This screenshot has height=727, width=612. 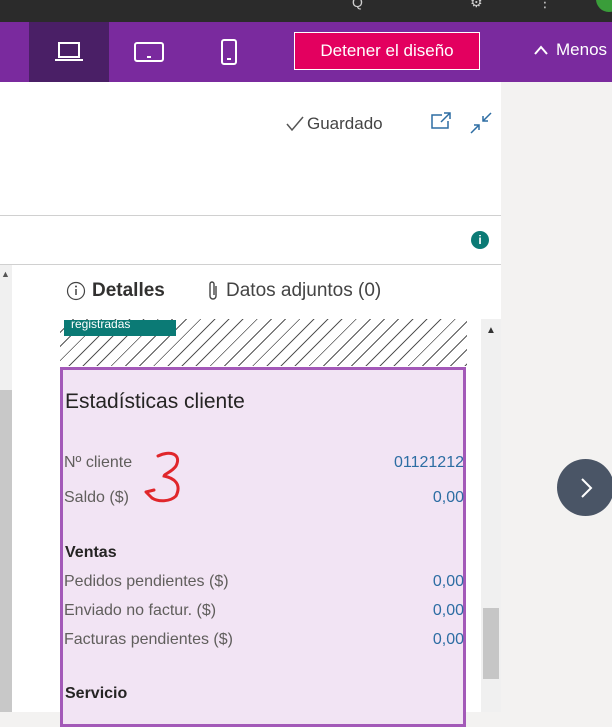 What do you see at coordinates (128, 290) in the screenshot?
I see `tab-label: Detalles` at bounding box center [128, 290].